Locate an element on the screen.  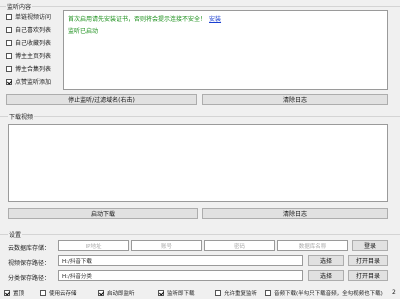
monitor-log-line: 首次启用请先安装证书，否则将会提示连接不安全！ 安装 is located at coordinates (144, 18).